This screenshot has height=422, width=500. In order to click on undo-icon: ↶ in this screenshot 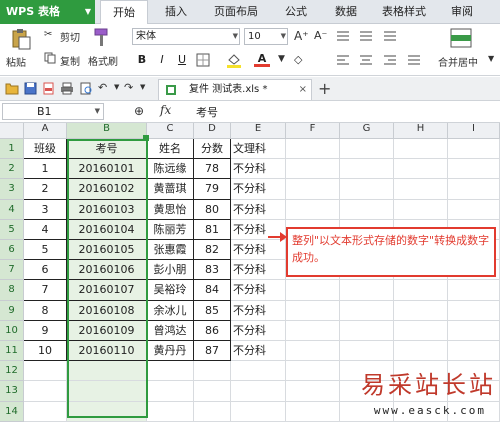, I will do `click(102, 87)`.